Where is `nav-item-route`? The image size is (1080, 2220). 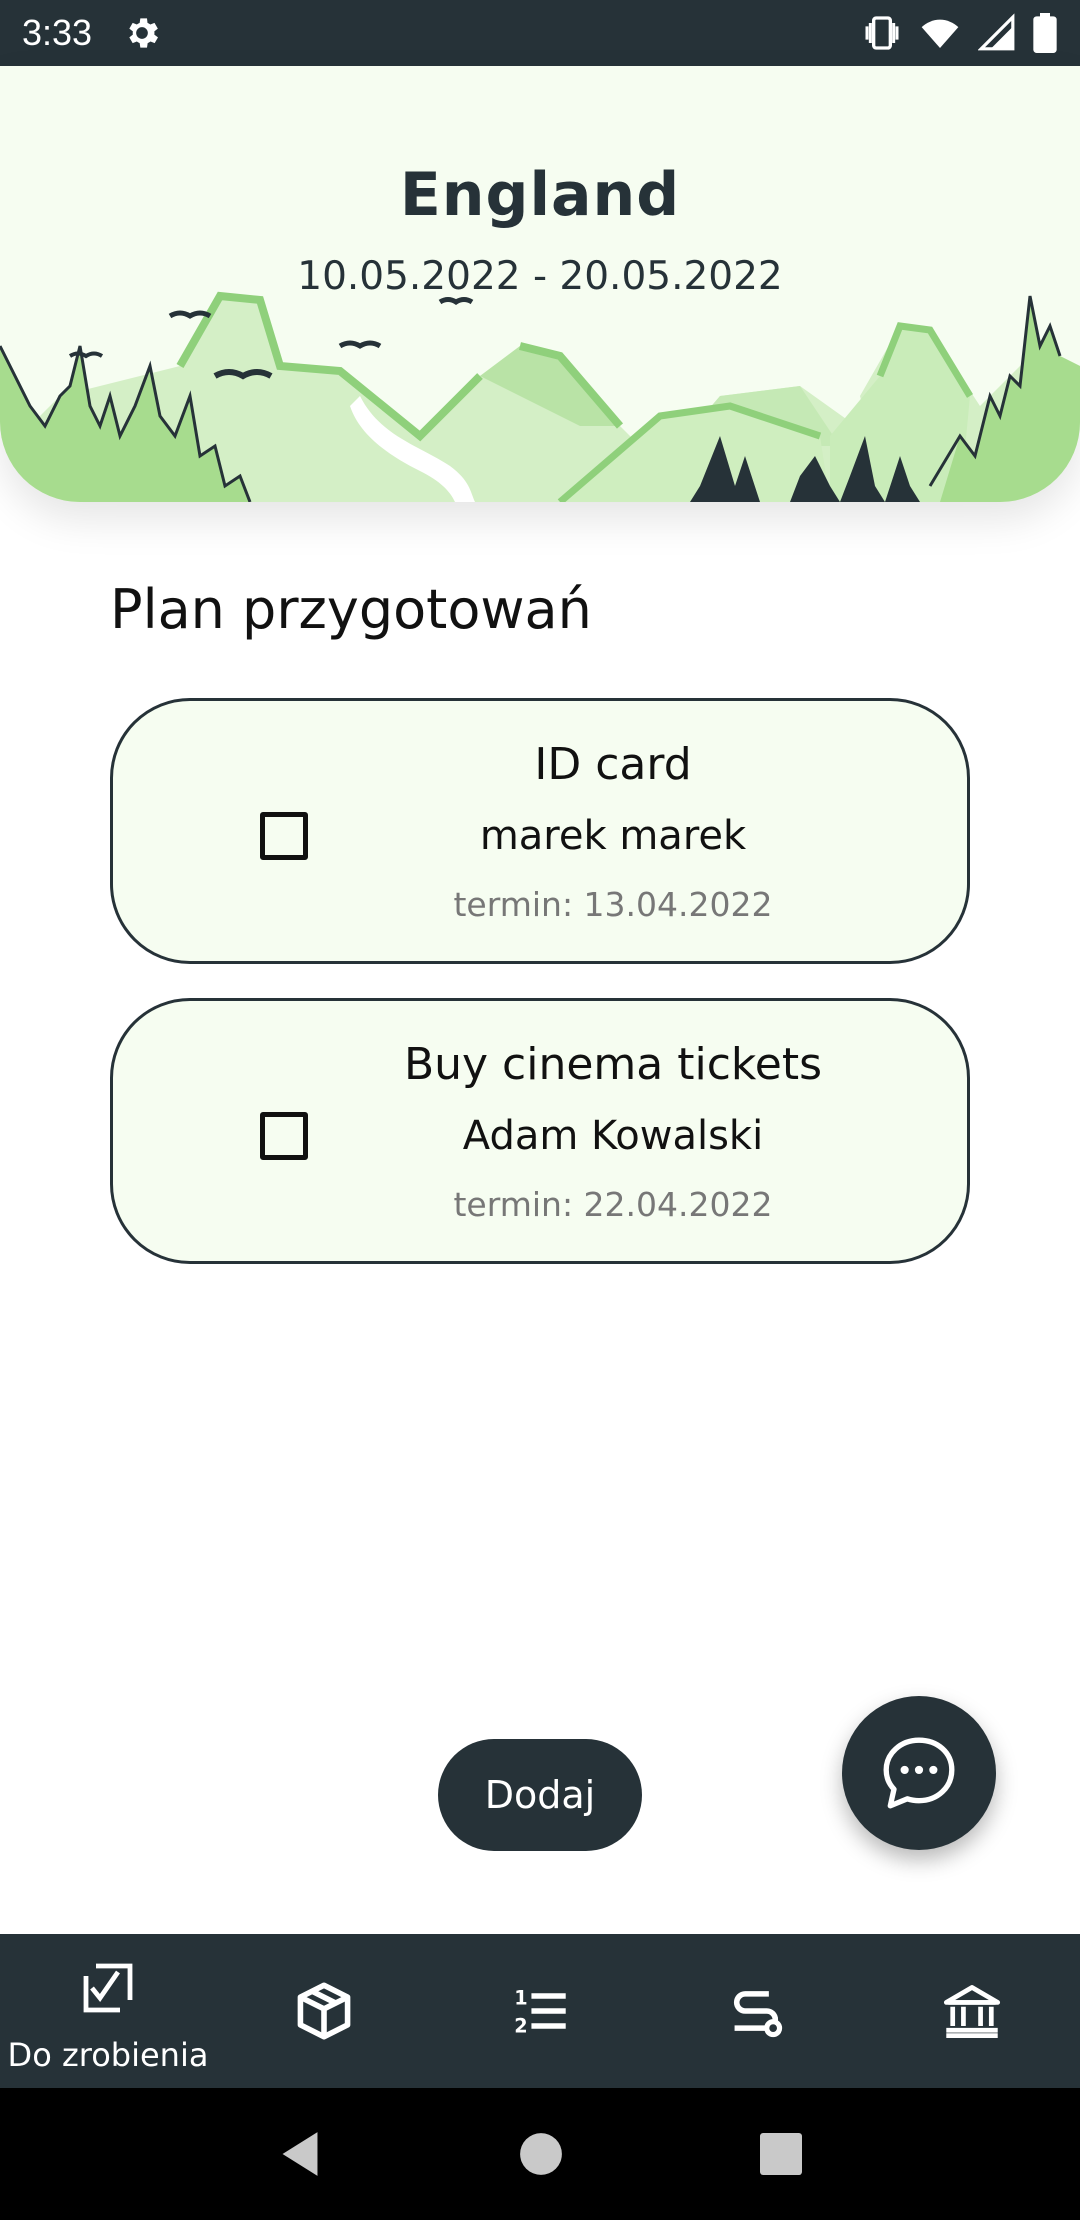 nav-item-route is located at coordinates (756, 2011).